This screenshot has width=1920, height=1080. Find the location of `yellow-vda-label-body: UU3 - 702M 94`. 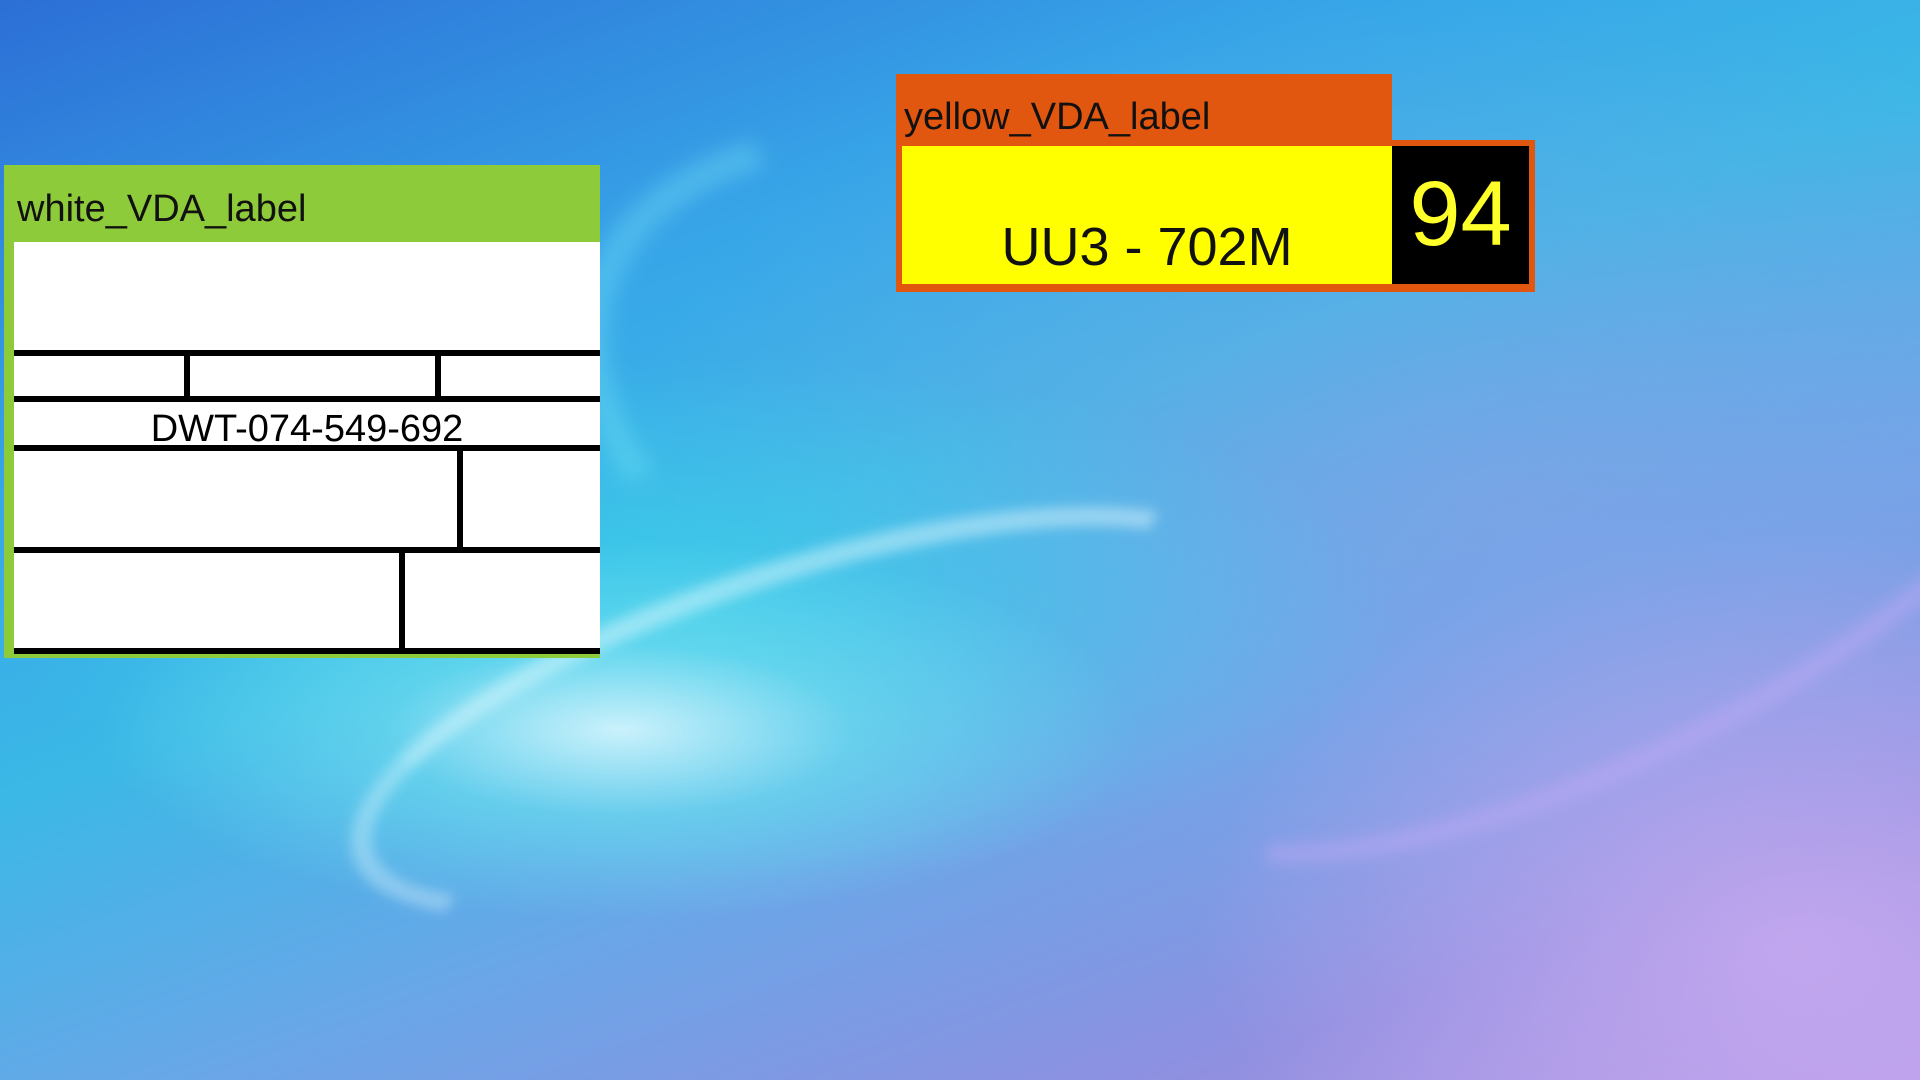

yellow-vda-label-body: UU3 - 702M 94 is located at coordinates (1215, 216).